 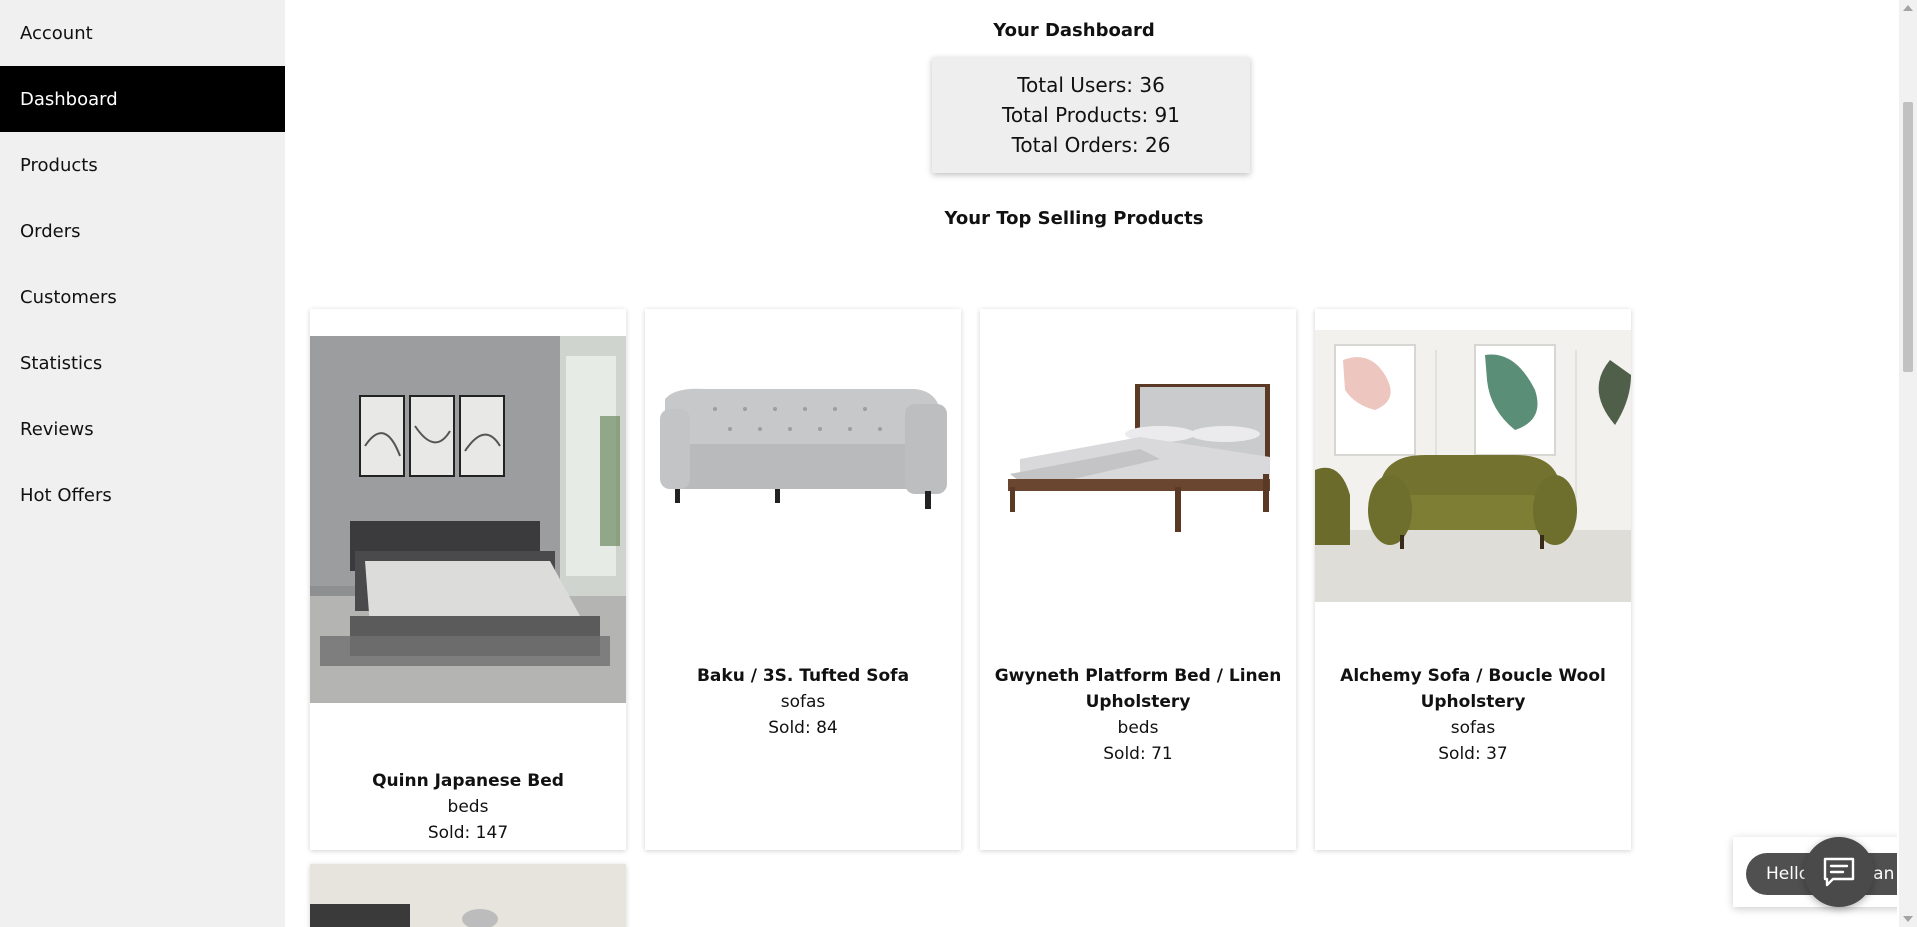 What do you see at coordinates (61, 363) in the screenshot?
I see `sidebar-item-label: Statistics` at bounding box center [61, 363].